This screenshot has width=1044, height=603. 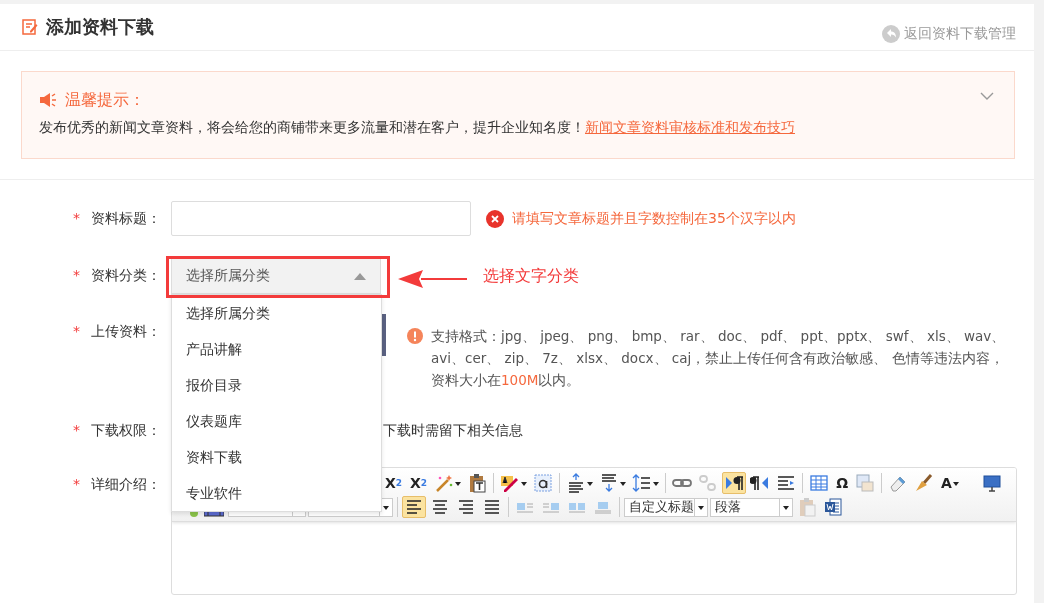 I want to click on error-message: 请填写文章标题并且字数控制在35个汉字以内, so click(x=654, y=218).